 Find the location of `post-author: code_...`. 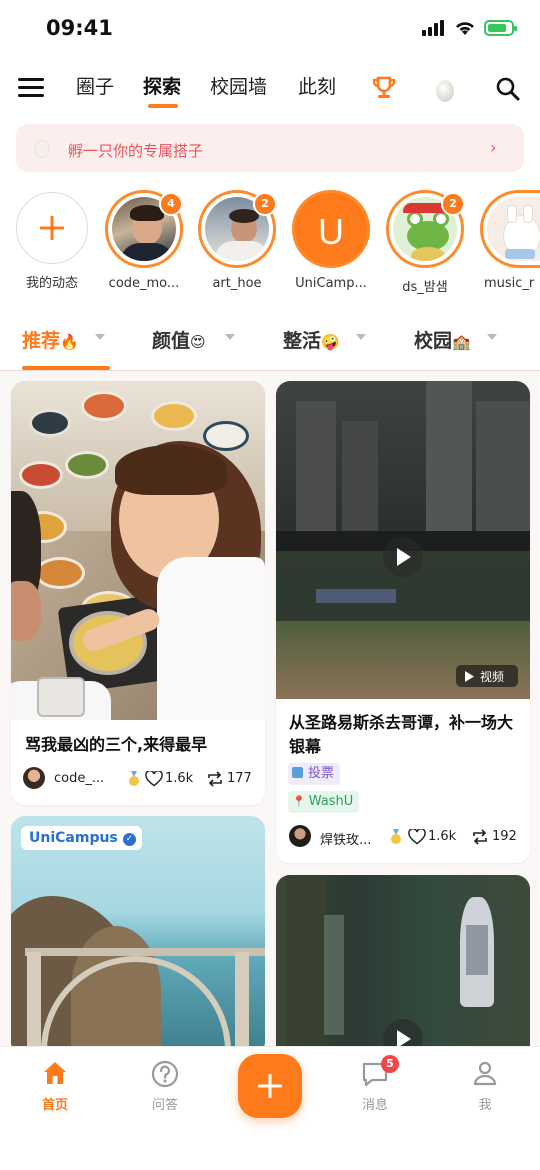

post-author: code_... is located at coordinates (79, 778).